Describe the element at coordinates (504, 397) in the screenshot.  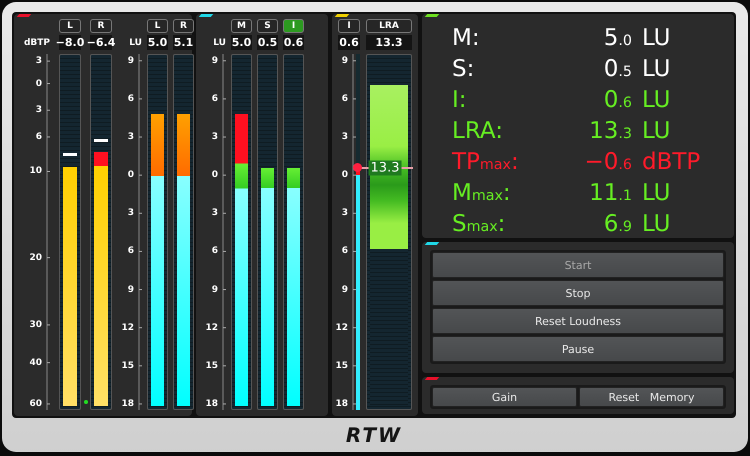
I see `memory-button: Gain` at that location.